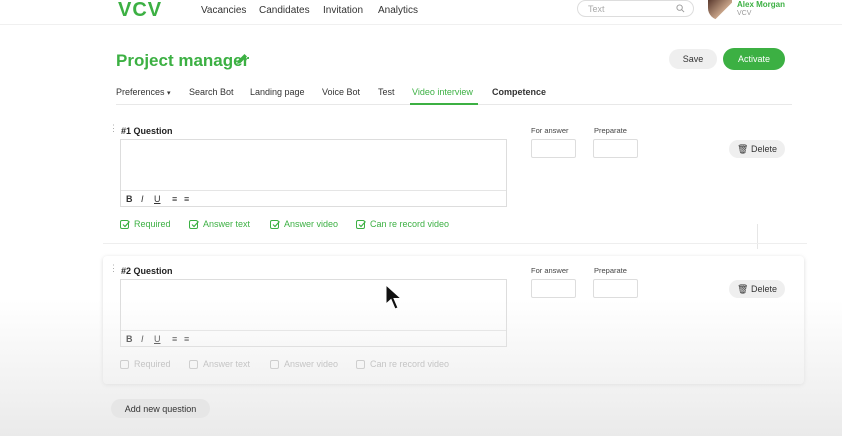  I want to click on tab-voice-bot: Voice Bot, so click(341, 92).